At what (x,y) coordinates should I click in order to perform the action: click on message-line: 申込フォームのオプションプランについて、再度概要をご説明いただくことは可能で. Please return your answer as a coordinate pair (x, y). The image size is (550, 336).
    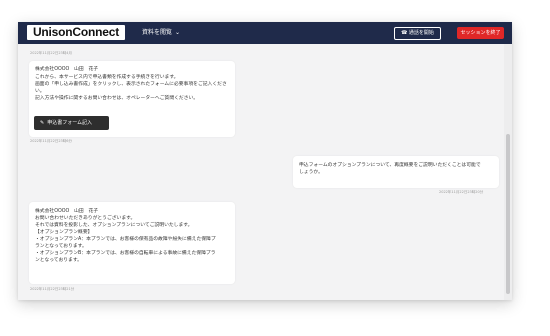
    Looking at the image, I should click on (390, 165).